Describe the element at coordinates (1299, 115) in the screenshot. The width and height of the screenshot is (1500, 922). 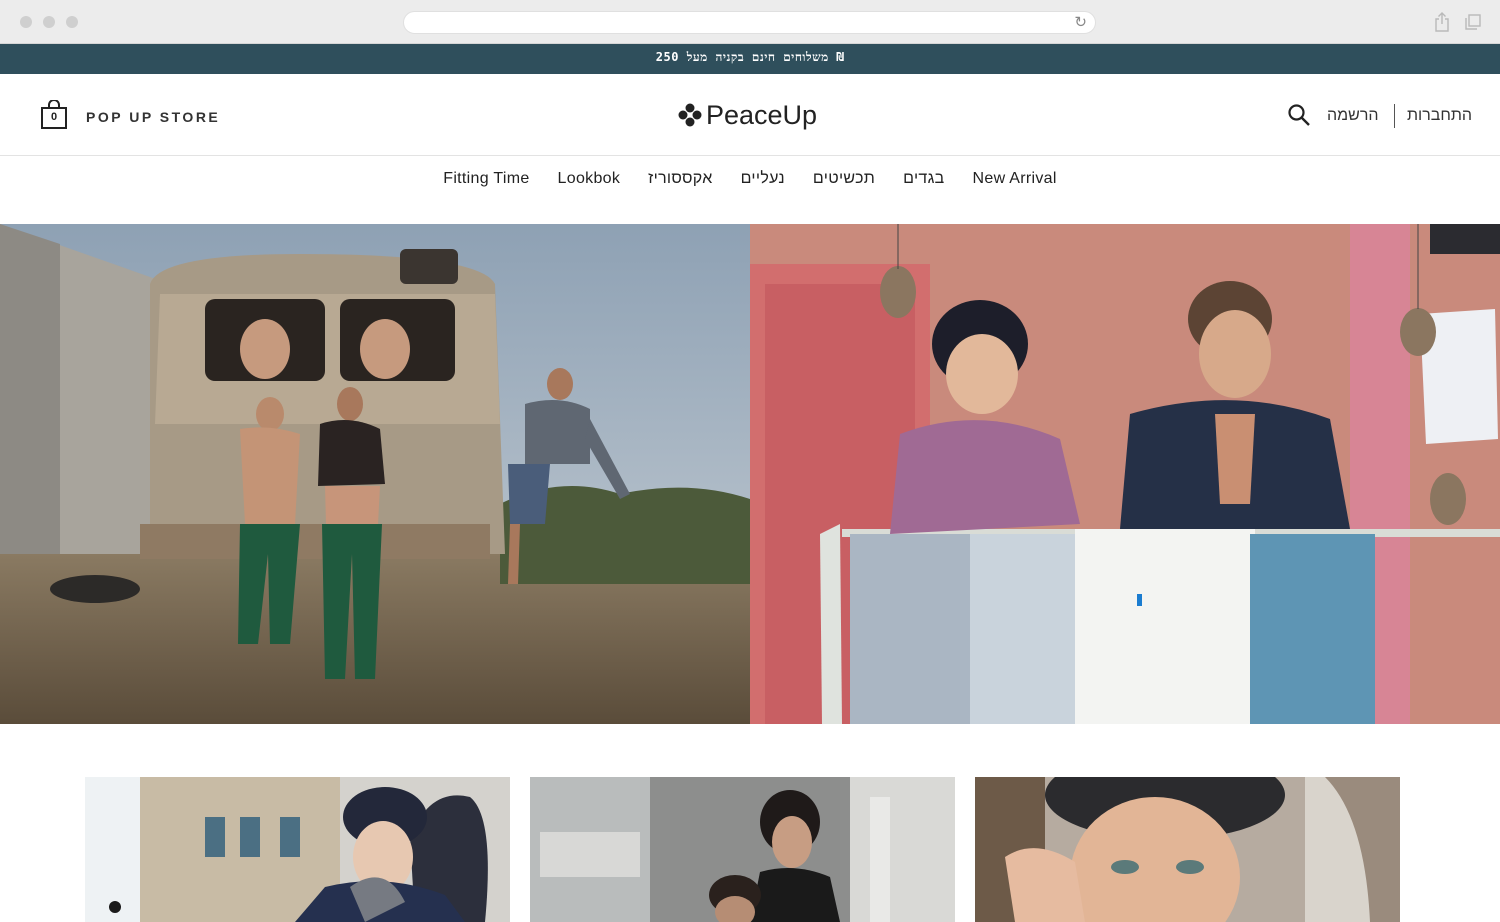
I see `search-icon` at that location.